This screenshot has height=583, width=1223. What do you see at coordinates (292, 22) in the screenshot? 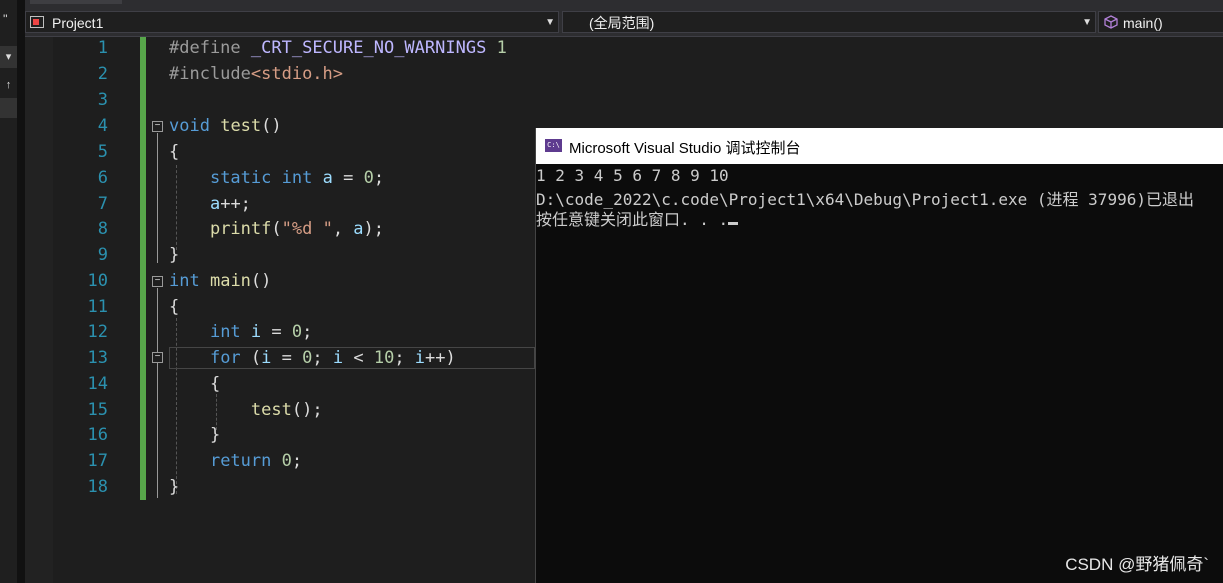
I see `project-dropdown: Project1 ▼` at bounding box center [292, 22].